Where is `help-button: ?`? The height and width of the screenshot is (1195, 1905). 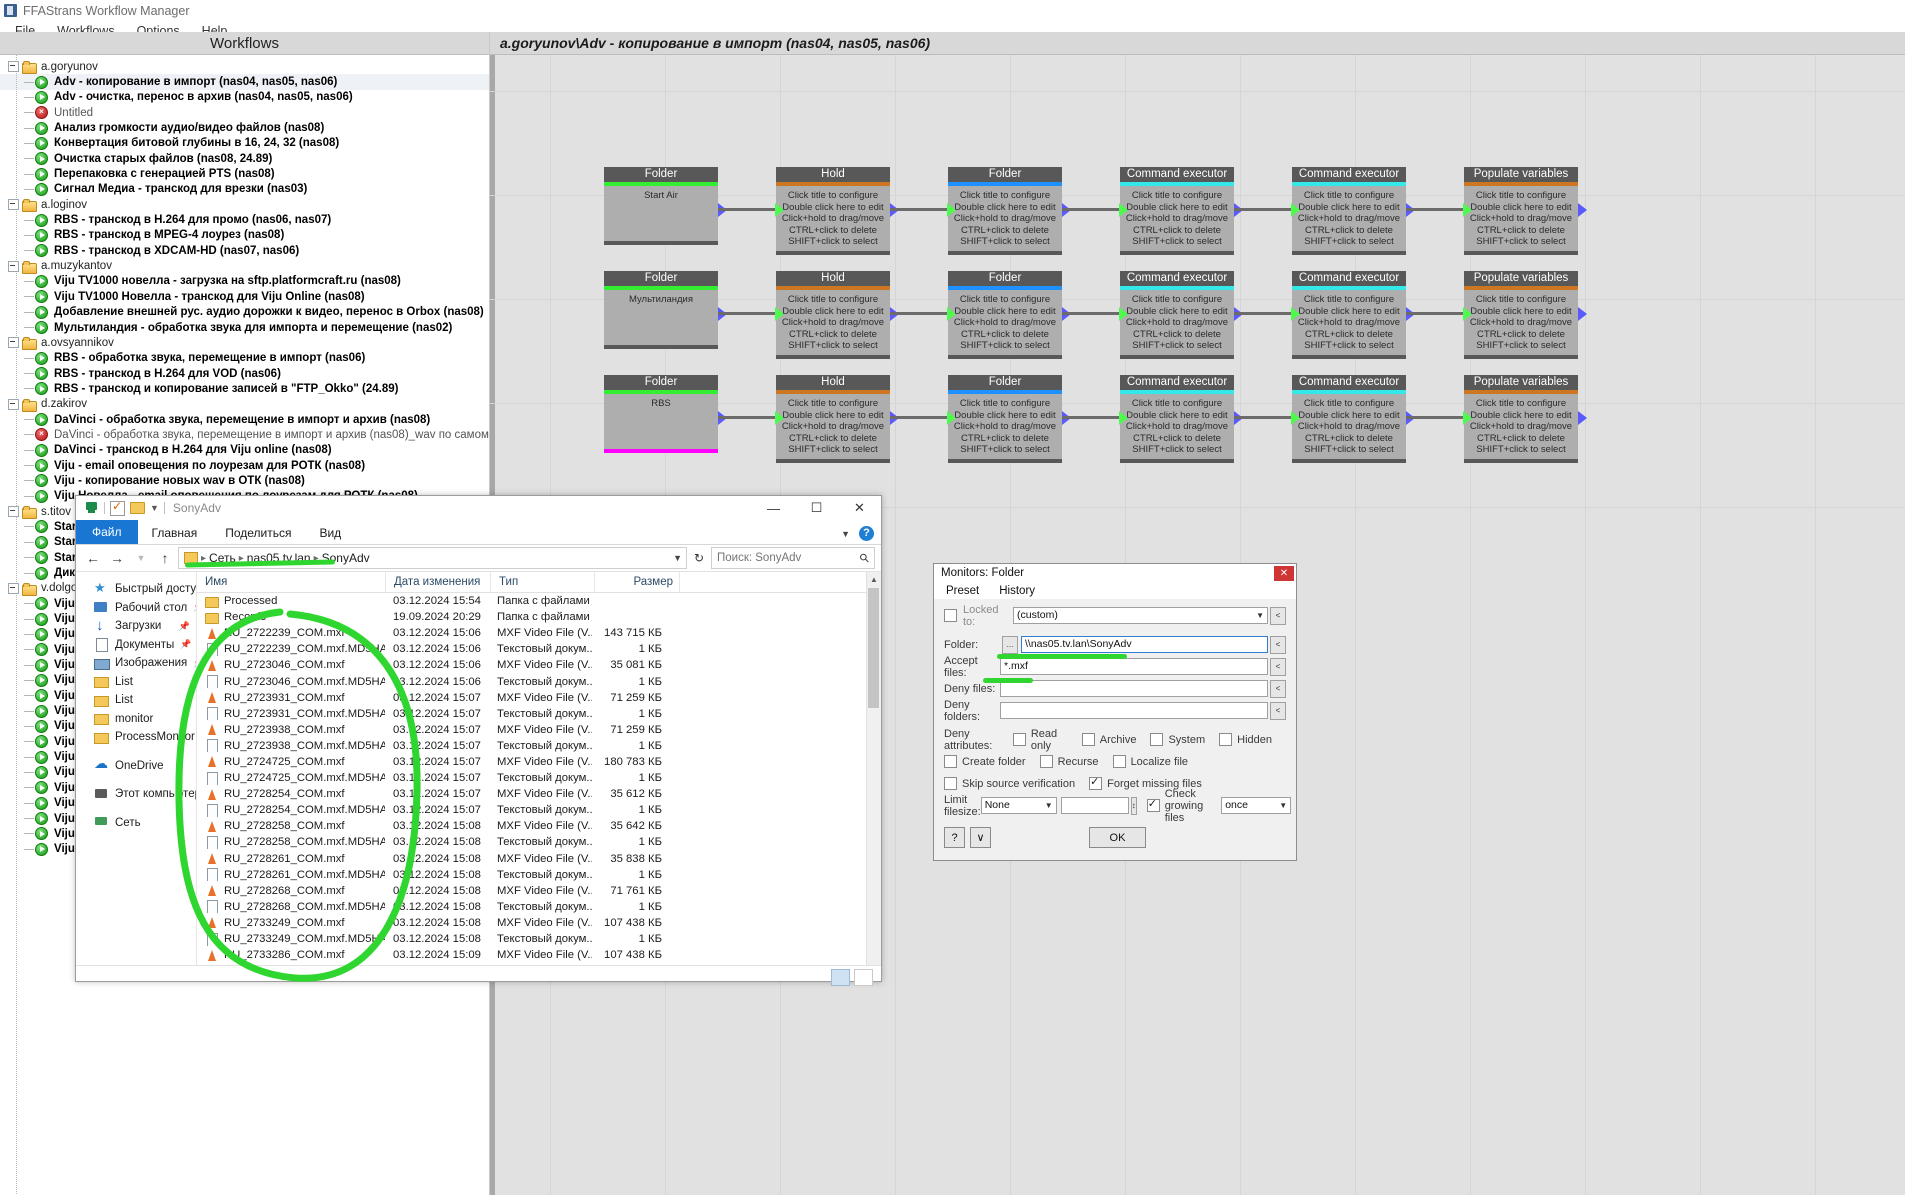
help-button: ? is located at coordinates (954, 837).